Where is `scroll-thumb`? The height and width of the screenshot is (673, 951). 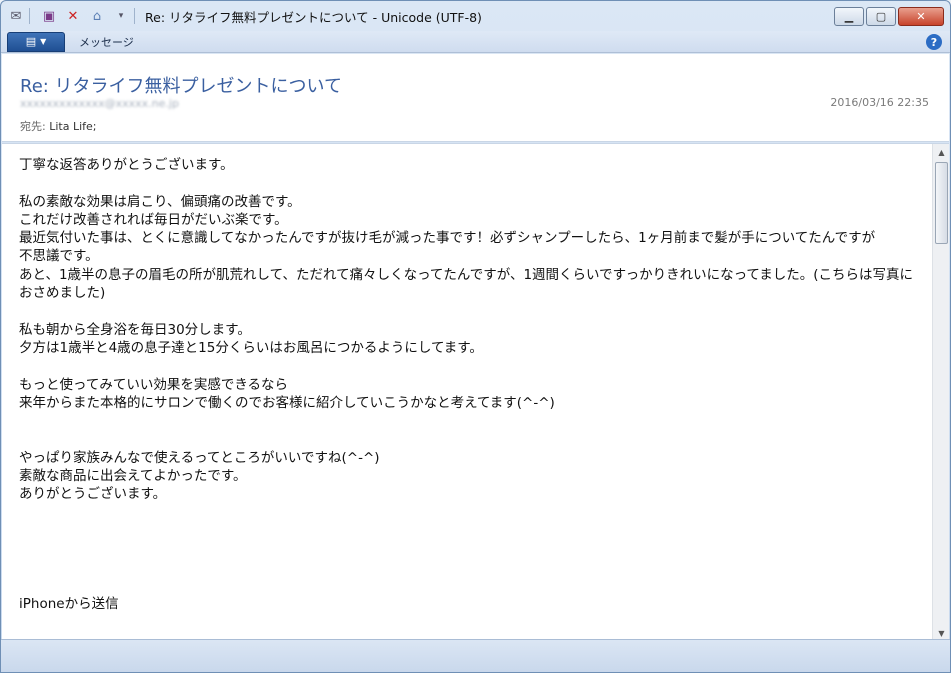 scroll-thumb is located at coordinates (941, 203).